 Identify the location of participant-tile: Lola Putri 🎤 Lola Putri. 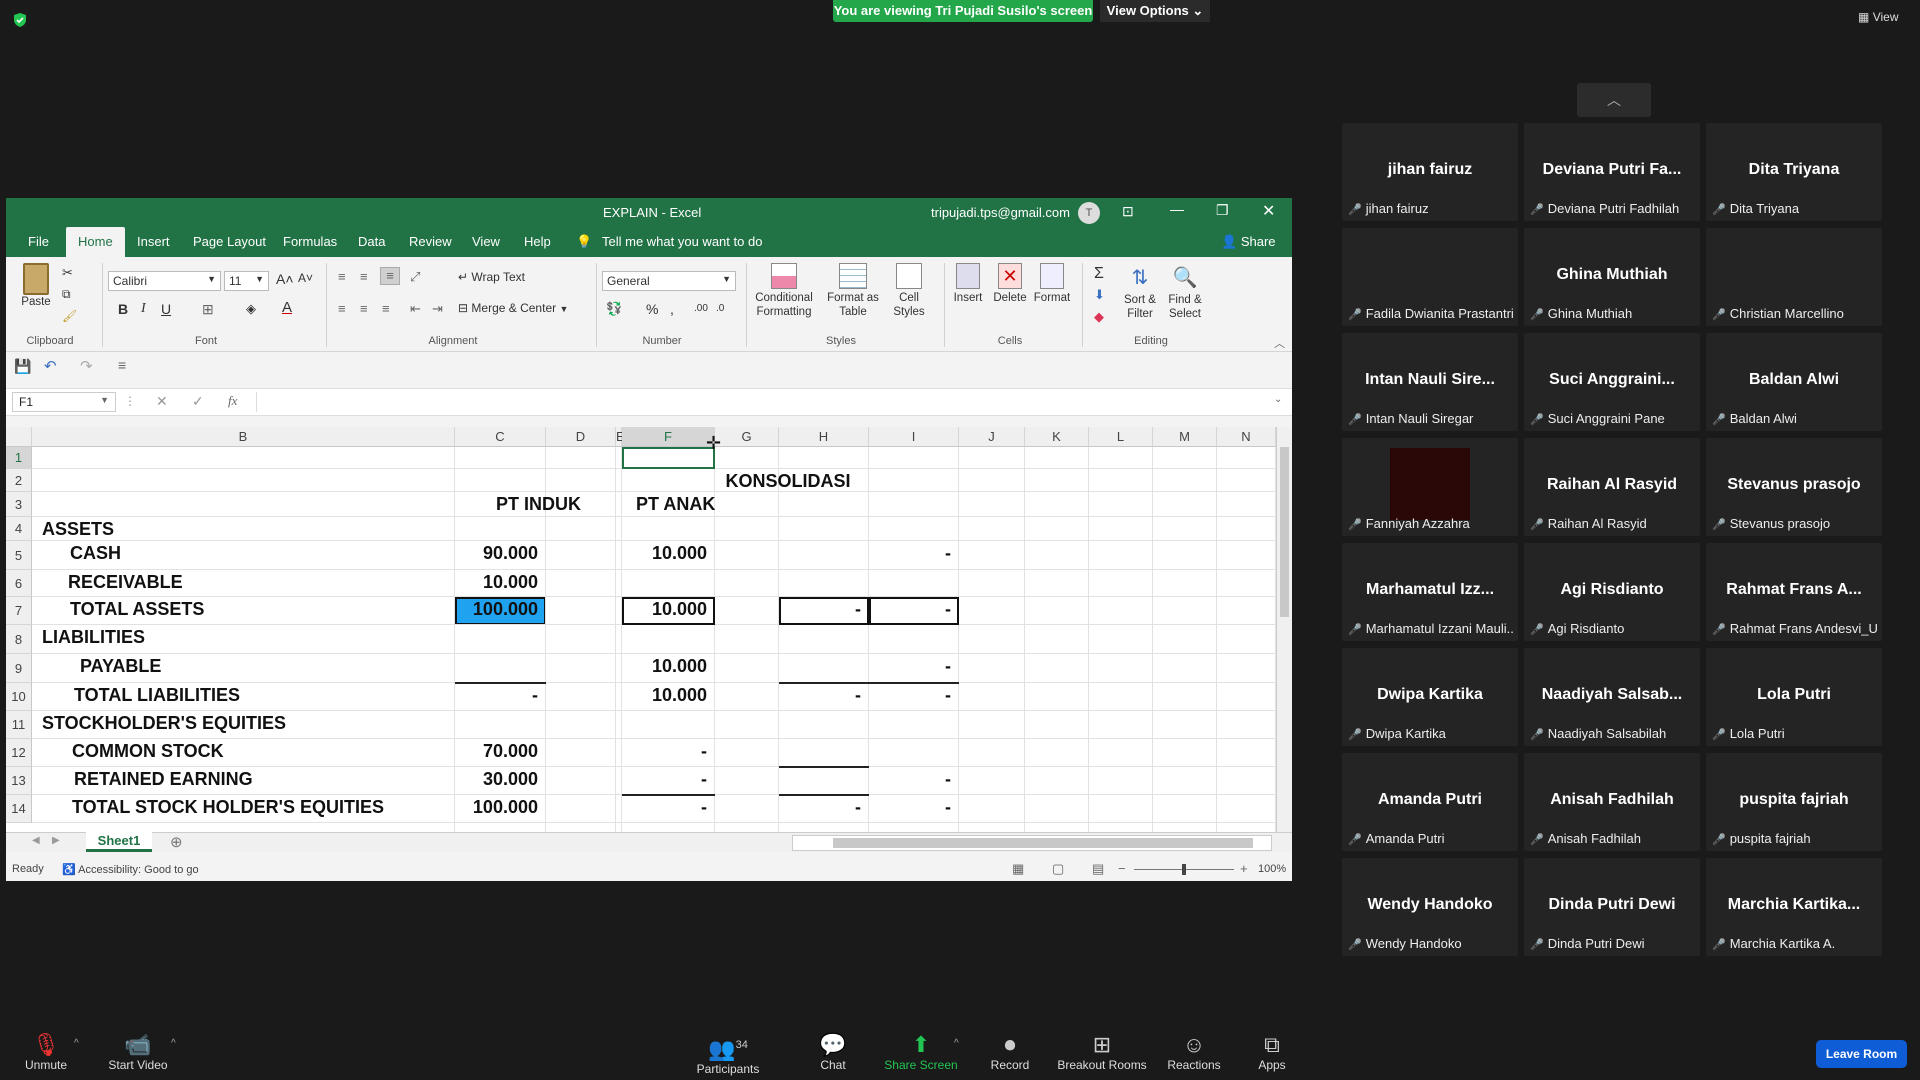
(1794, 697).